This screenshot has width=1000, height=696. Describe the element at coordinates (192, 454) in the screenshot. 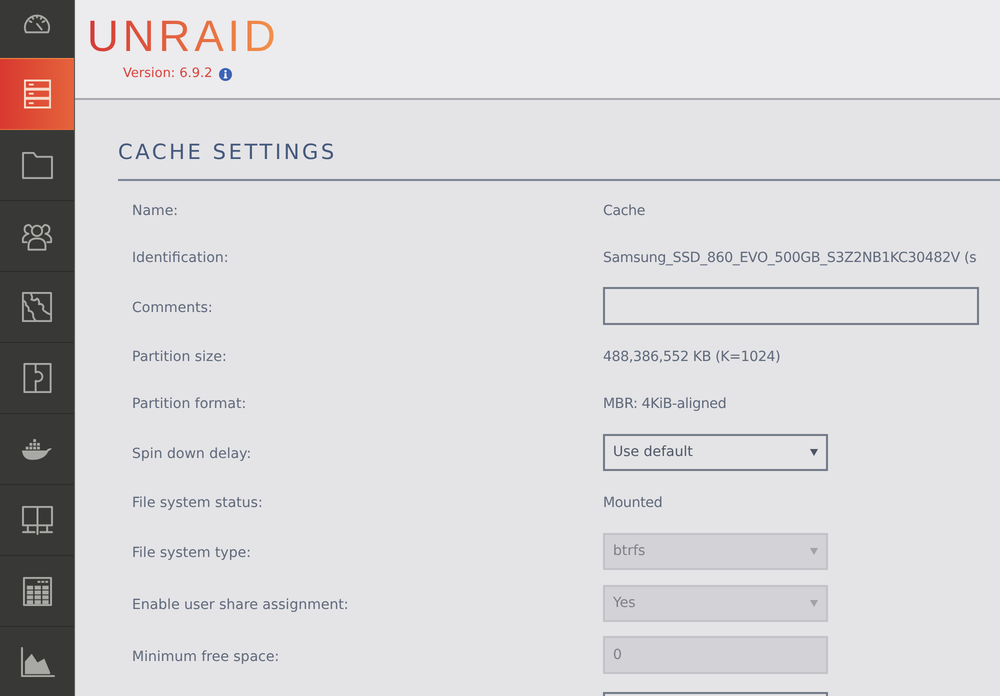

I see `field-label: Spin down delay:` at that location.